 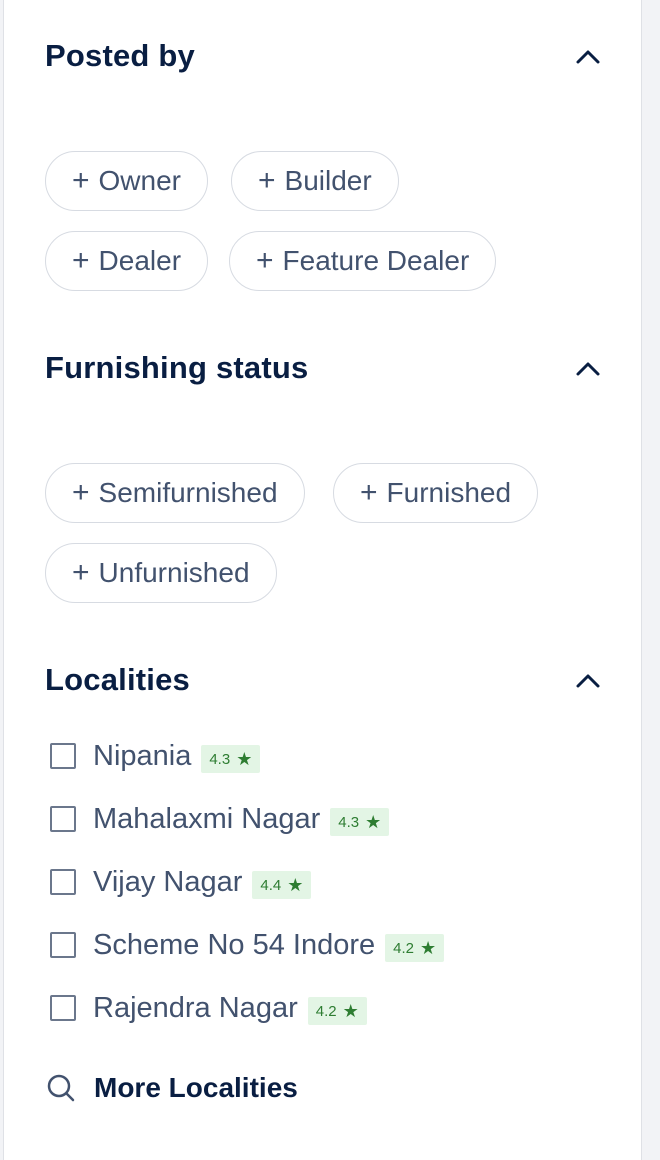 What do you see at coordinates (271, 885) in the screenshot?
I see `rating-value: 4.4` at bounding box center [271, 885].